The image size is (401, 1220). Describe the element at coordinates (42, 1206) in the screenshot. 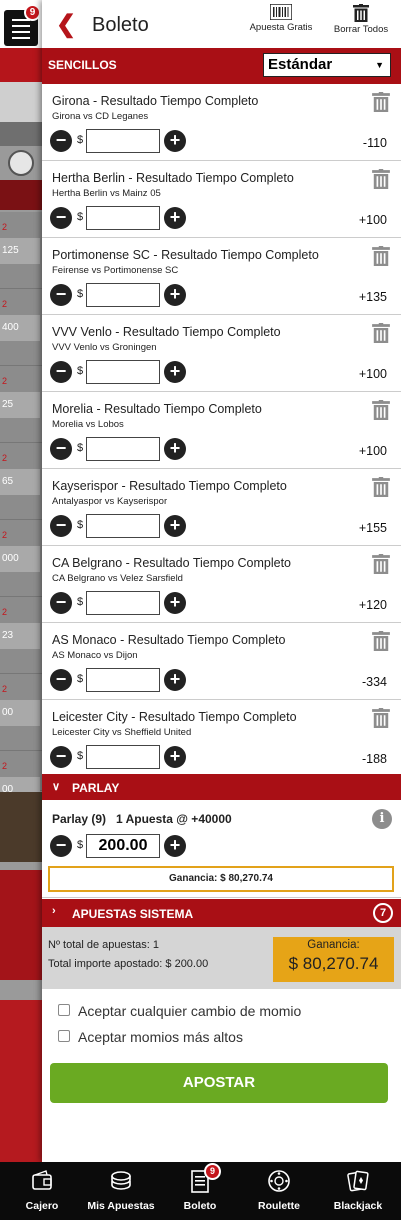

I see `nav-label: Cajero` at that location.